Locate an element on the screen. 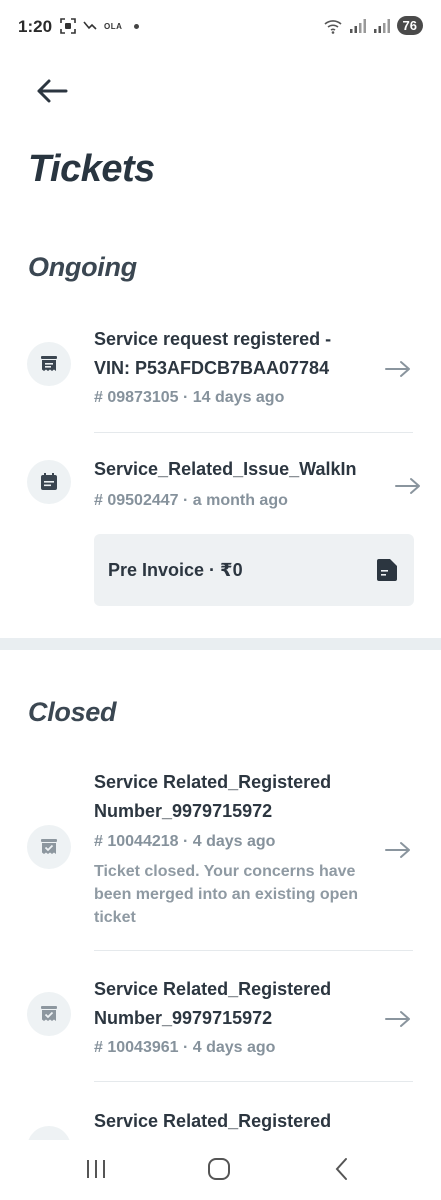 This screenshot has width=441, height=1200. home-icon is located at coordinates (219, 1169).